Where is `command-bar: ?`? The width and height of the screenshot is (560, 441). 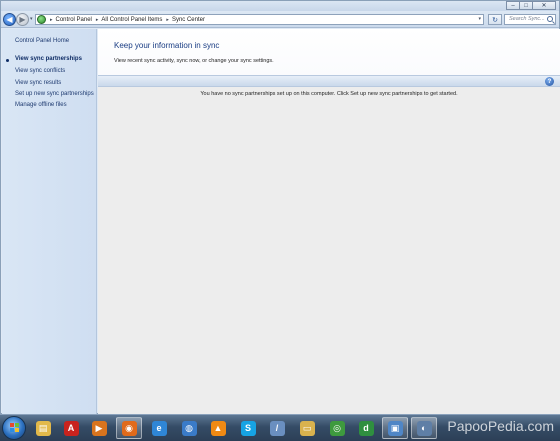
command-bar: ? is located at coordinates (329, 81).